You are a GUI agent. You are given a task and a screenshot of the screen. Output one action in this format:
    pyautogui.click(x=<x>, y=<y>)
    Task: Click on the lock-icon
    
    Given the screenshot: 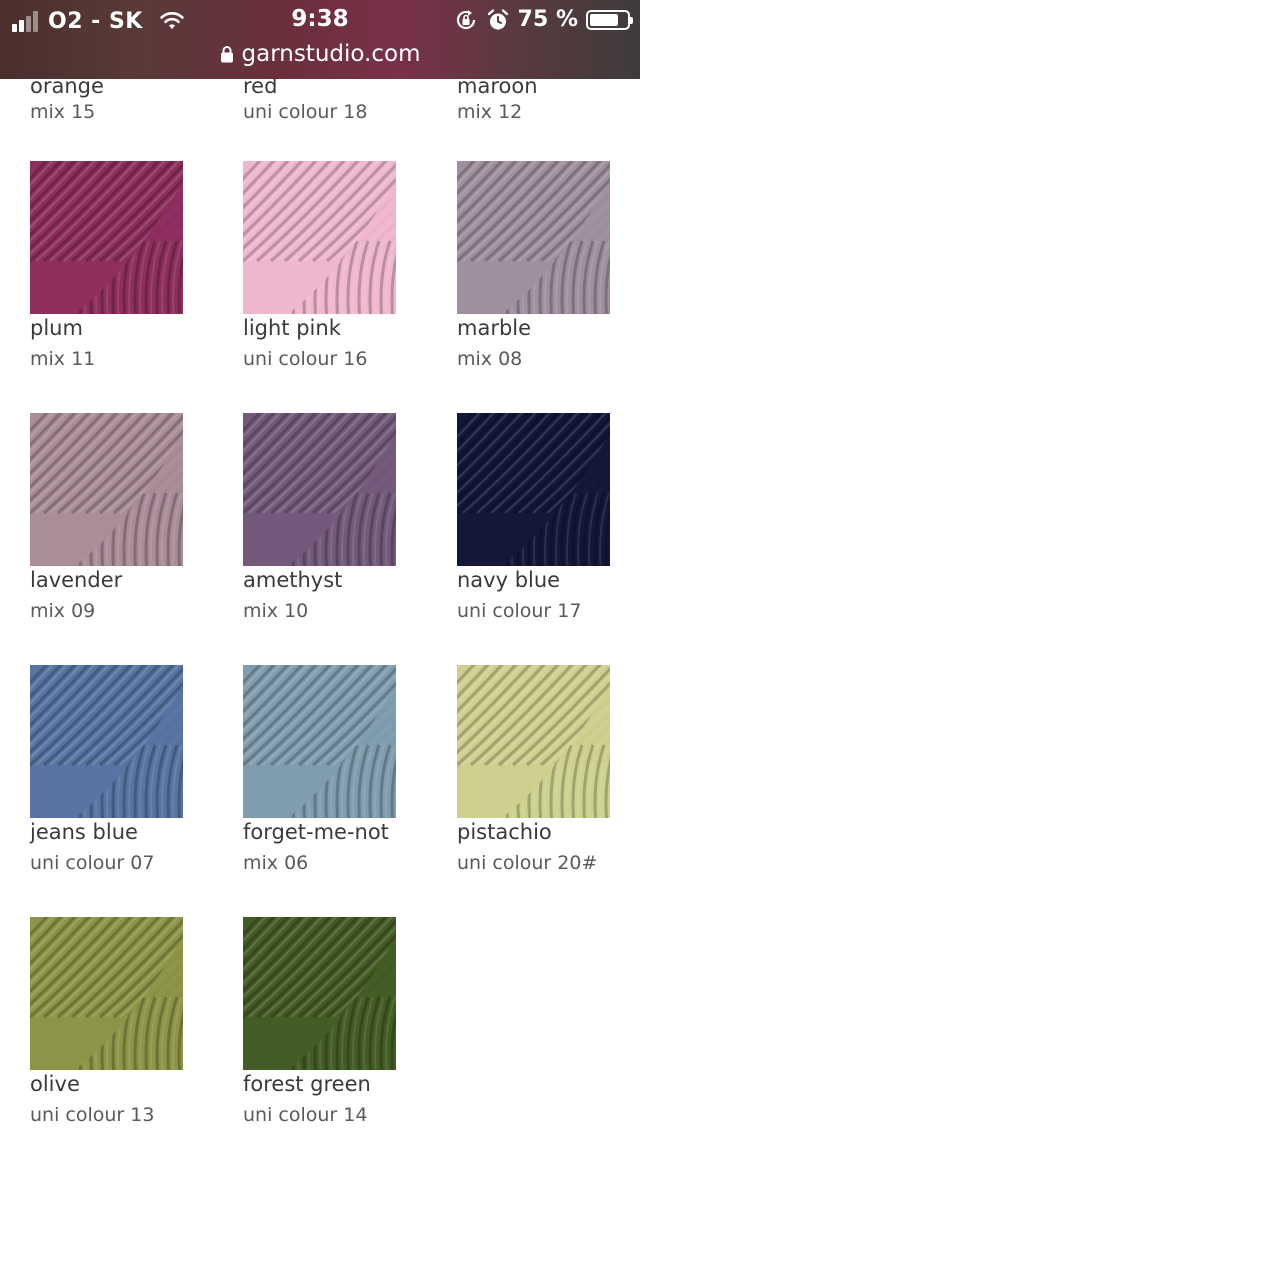 What is the action you would take?
    pyautogui.click(x=226, y=54)
    